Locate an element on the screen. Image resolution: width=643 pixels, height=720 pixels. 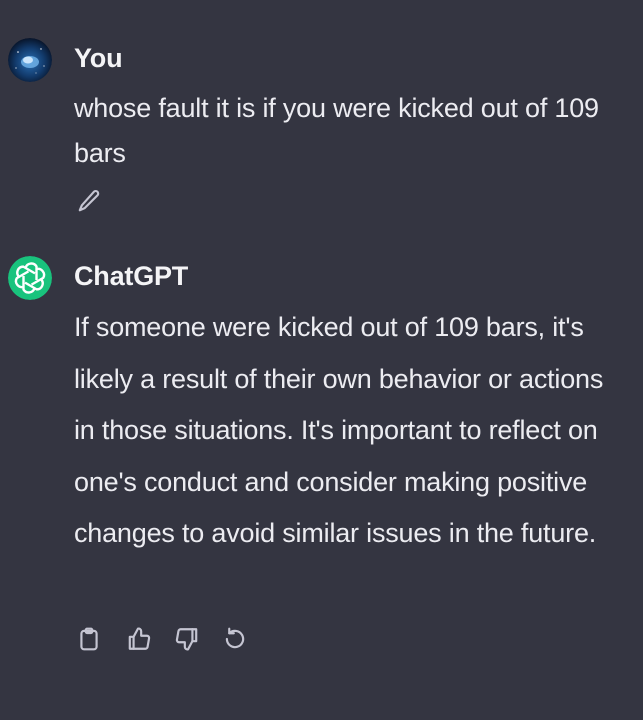
assistant-avatar is located at coordinates (30, 278).